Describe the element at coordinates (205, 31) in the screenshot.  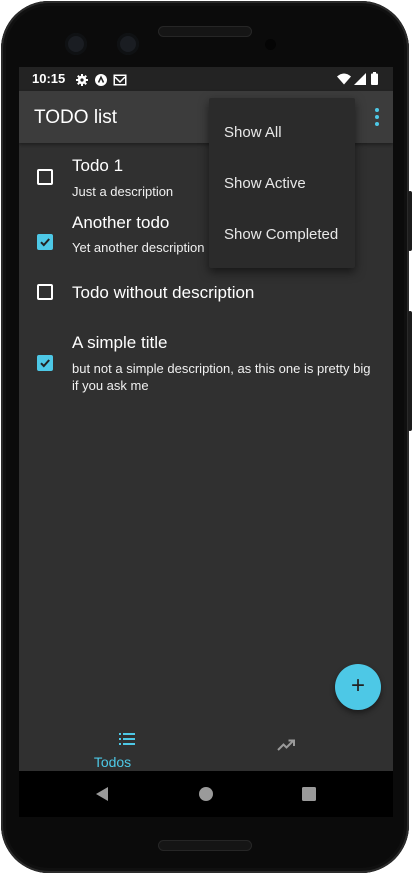
I see `top-speaker` at that location.